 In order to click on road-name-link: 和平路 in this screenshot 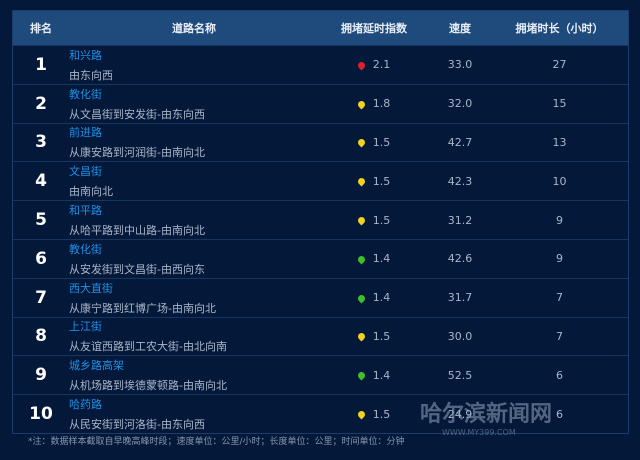, I will do `click(194, 210)`.